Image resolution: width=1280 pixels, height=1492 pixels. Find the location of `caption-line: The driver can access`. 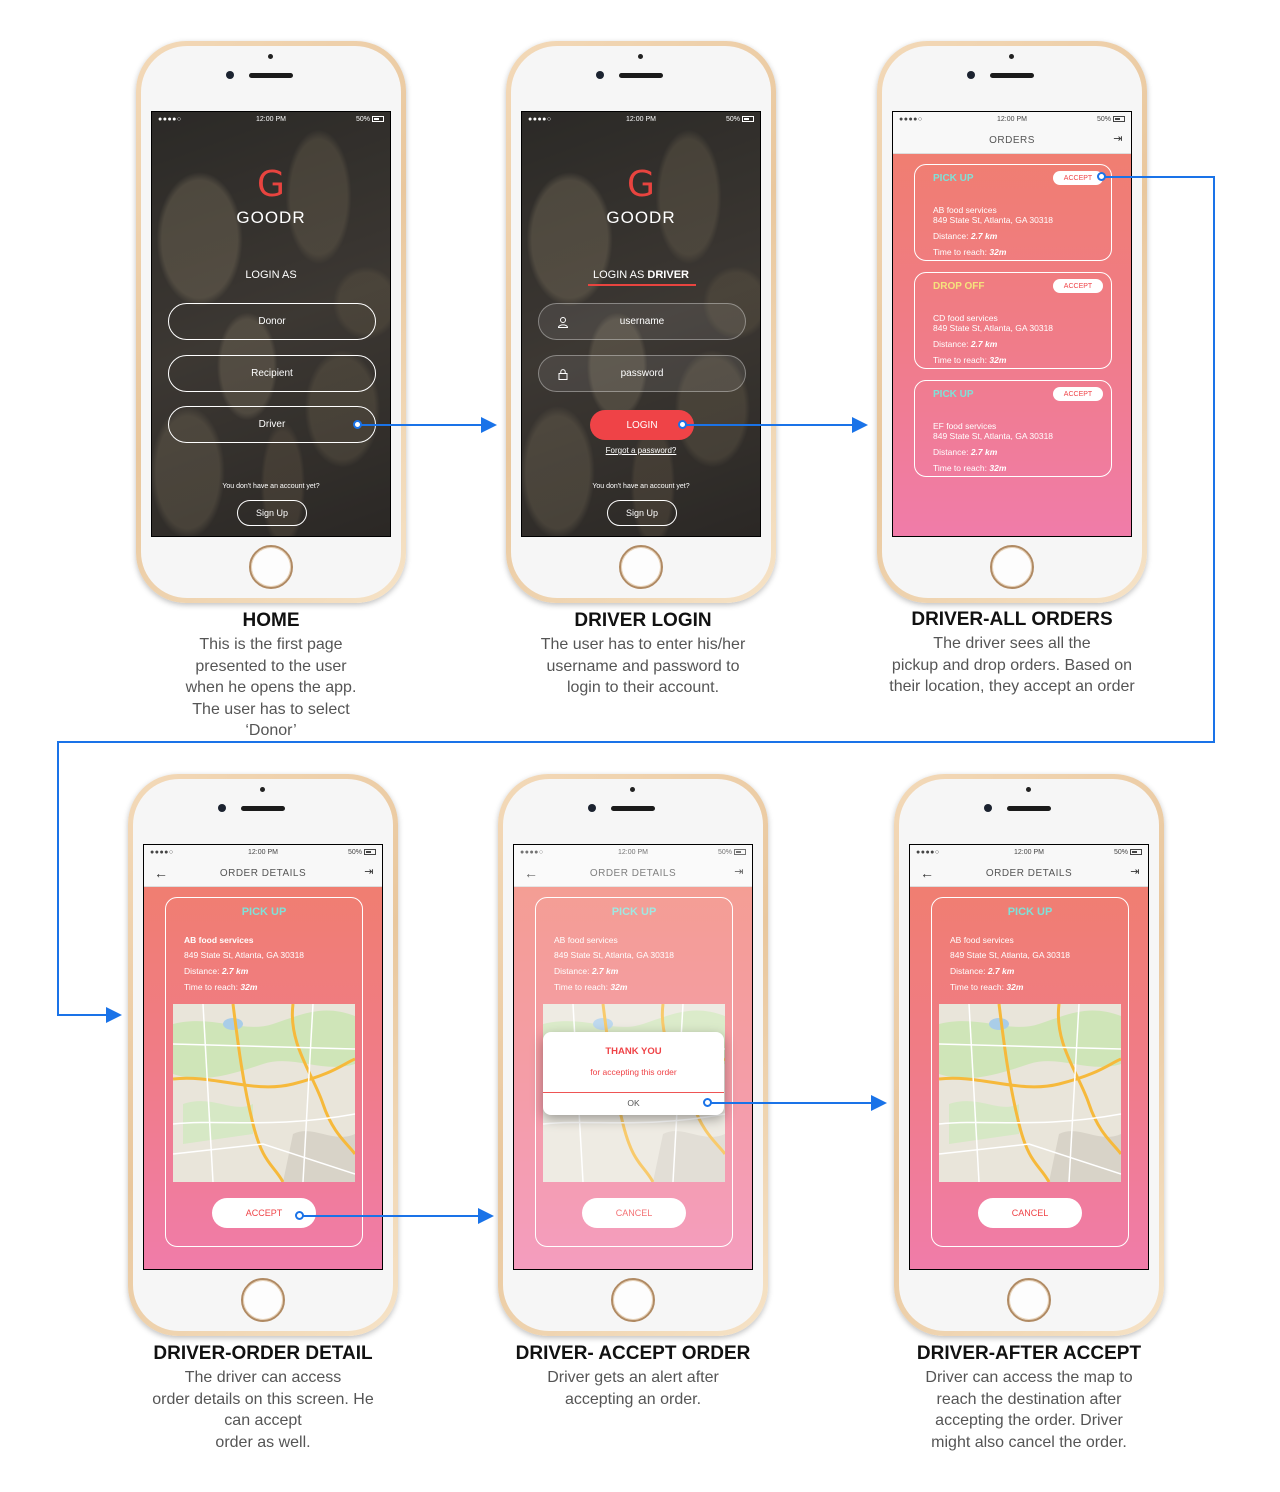

caption-line: The driver can access is located at coordinates (263, 1377).